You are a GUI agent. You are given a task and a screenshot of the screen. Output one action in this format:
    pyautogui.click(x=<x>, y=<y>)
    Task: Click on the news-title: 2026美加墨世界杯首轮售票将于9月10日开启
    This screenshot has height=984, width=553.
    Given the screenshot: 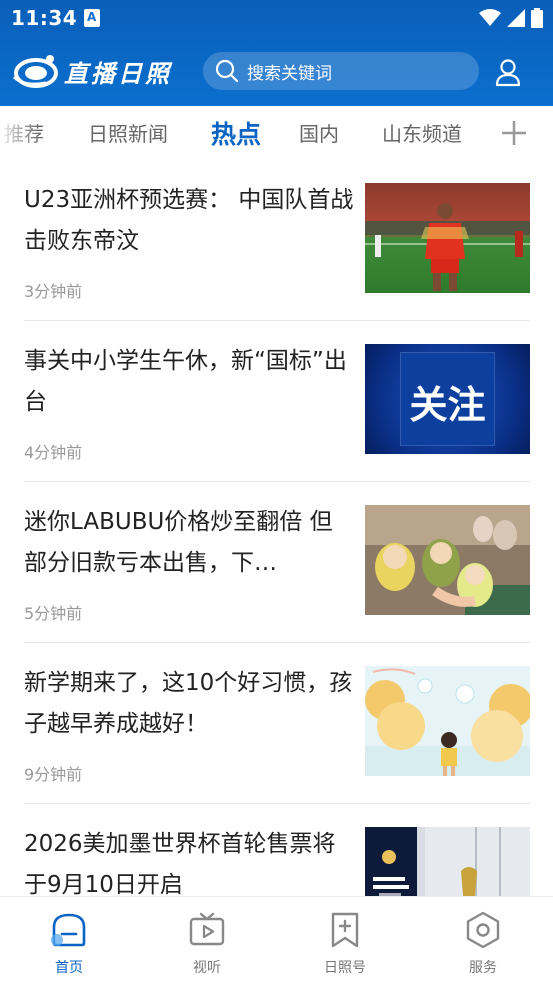 What is the action you would take?
    pyautogui.click(x=180, y=863)
    